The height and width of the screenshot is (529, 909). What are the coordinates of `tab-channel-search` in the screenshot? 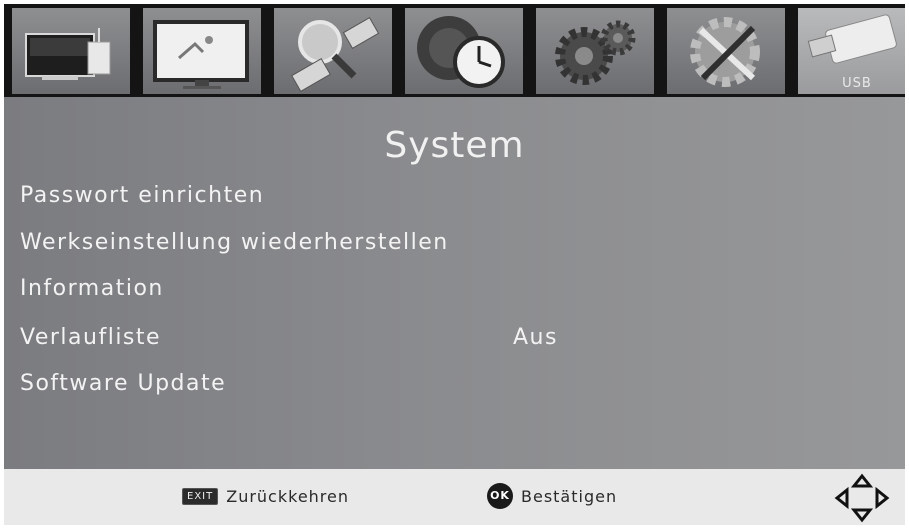 It's located at (333, 51).